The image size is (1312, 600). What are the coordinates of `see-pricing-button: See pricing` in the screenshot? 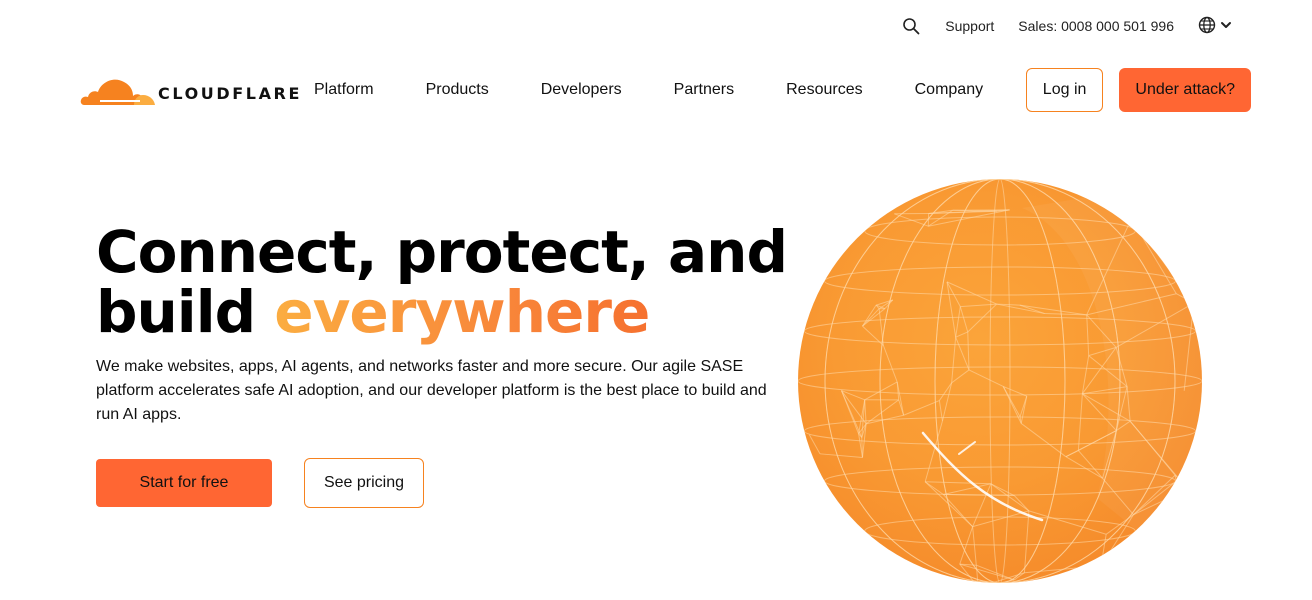 It's located at (364, 483).